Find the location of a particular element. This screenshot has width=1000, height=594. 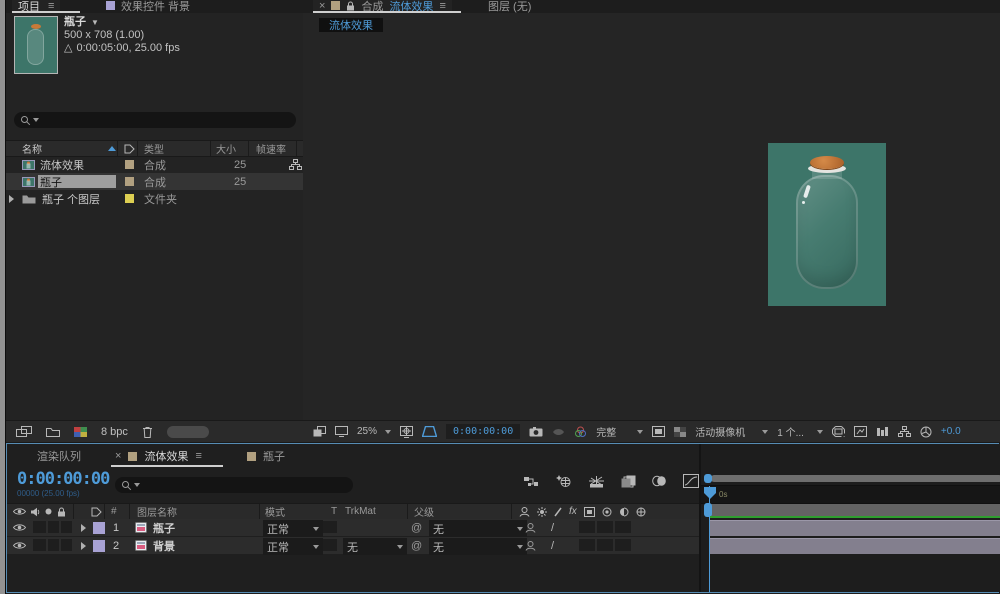

tab-timeline-fluid: × 流体效果 ≡ is located at coordinates (158, 456).